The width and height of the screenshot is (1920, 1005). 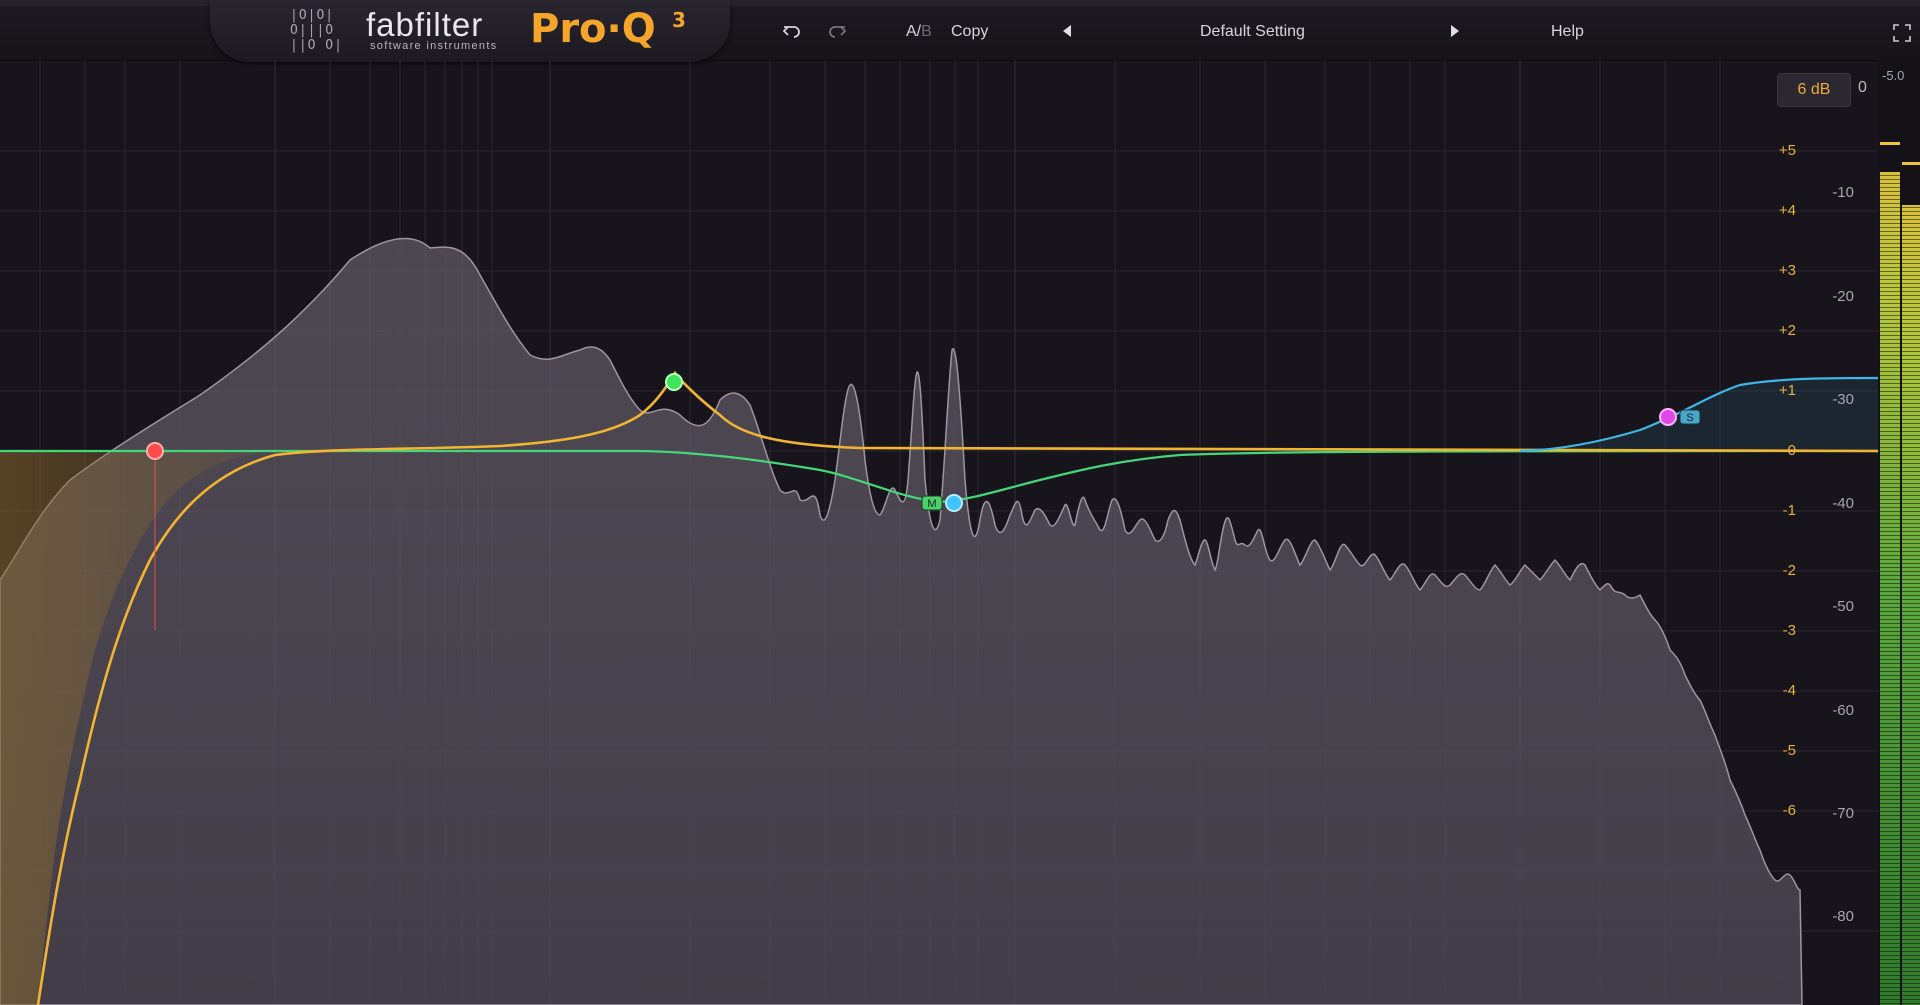 I want to click on svg-text: M, so click(x=931, y=504).